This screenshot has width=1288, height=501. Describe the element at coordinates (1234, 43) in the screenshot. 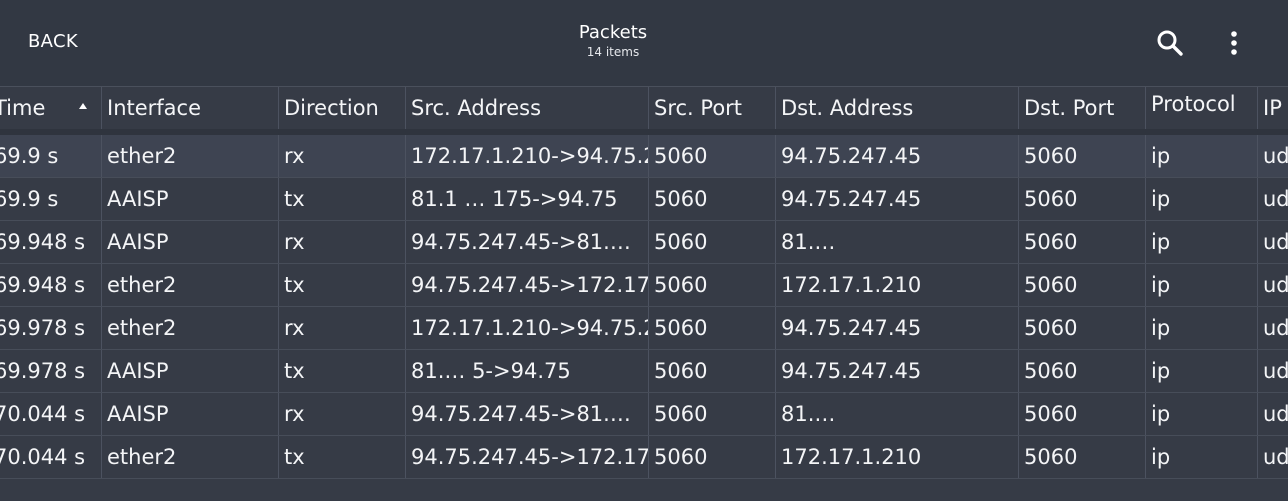

I see `more-vert-icon` at that location.